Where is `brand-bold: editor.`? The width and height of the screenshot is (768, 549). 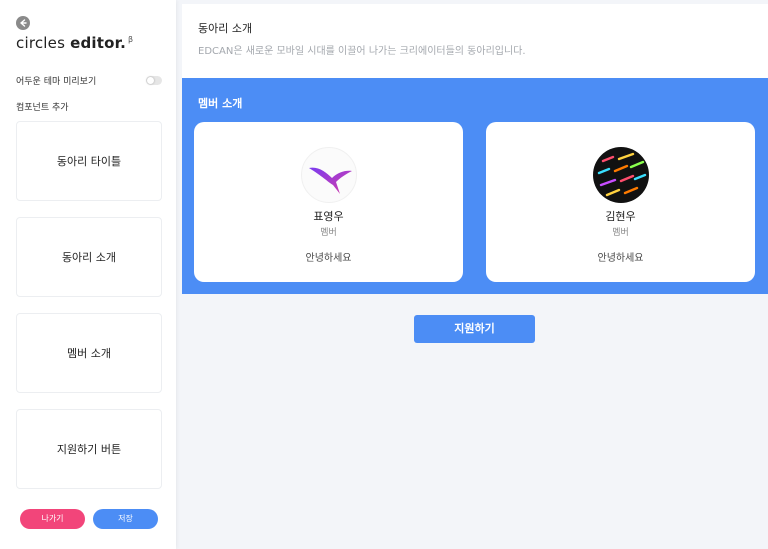
brand-bold: editor. is located at coordinates (98, 43).